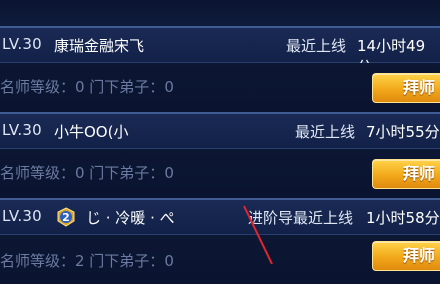 The image size is (440, 284). I want to click on mentor-badge-icon: 2, so click(66, 217).